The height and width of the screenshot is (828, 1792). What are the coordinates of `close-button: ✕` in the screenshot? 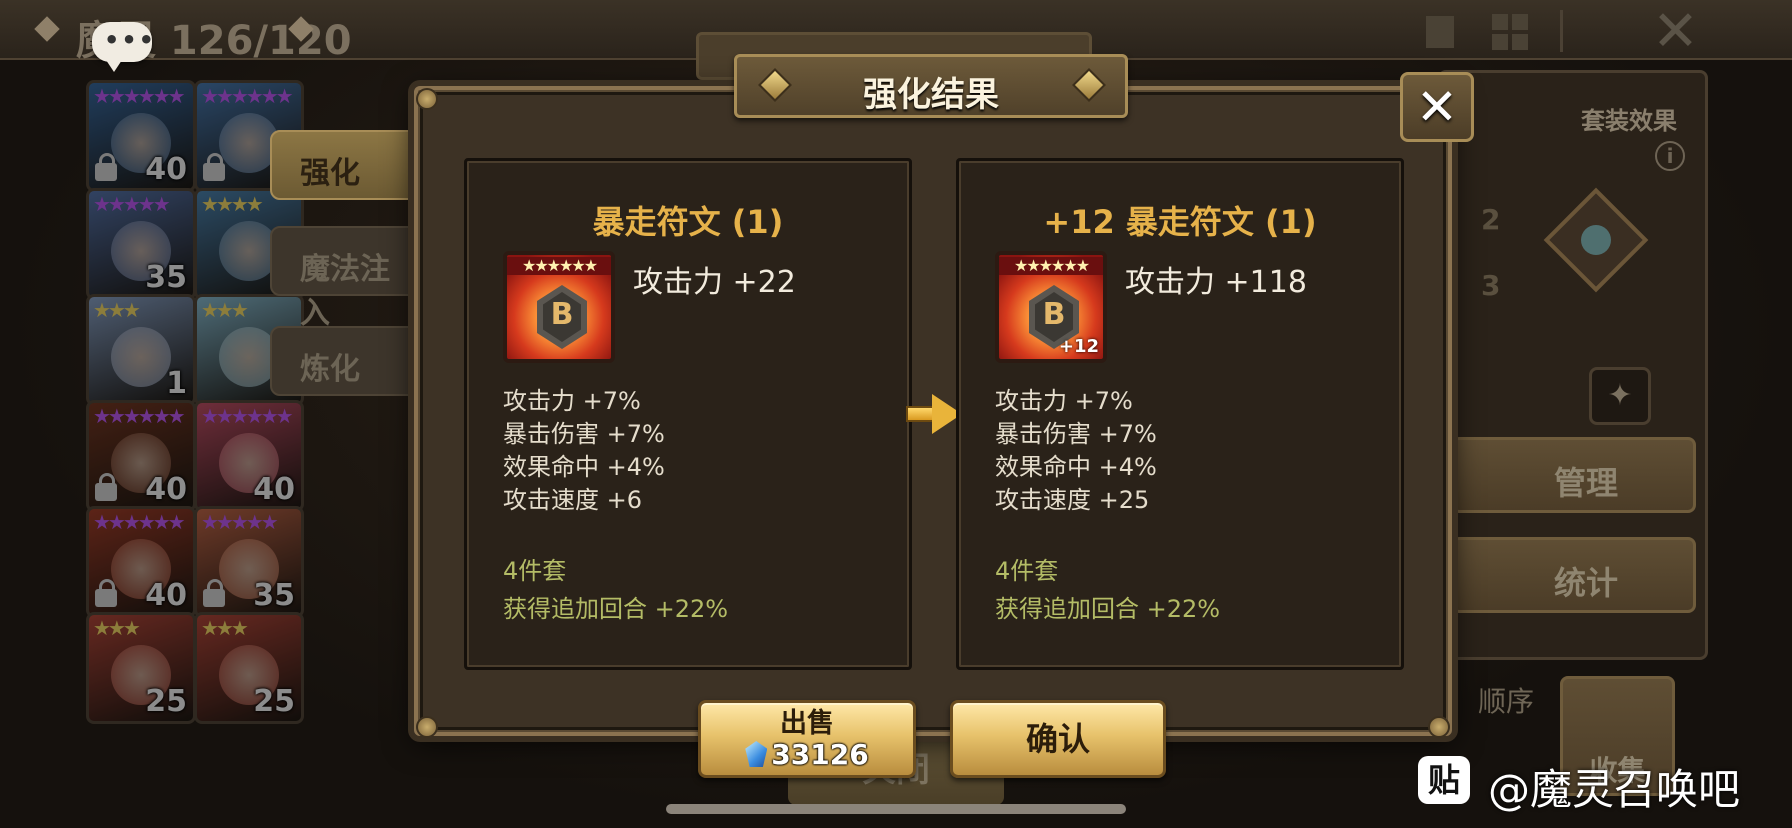 It's located at (1437, 107).